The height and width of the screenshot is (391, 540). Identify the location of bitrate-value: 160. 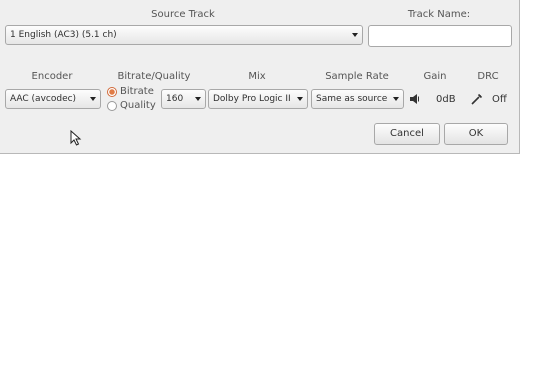
(175, 99).